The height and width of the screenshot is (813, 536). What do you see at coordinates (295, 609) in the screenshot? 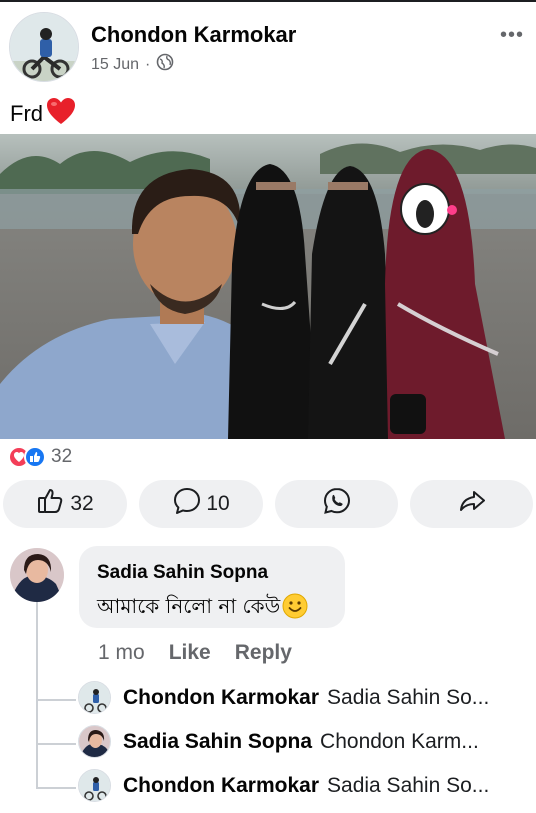
I see `smiley-emoji-icon` at bounding box center [295, 609].